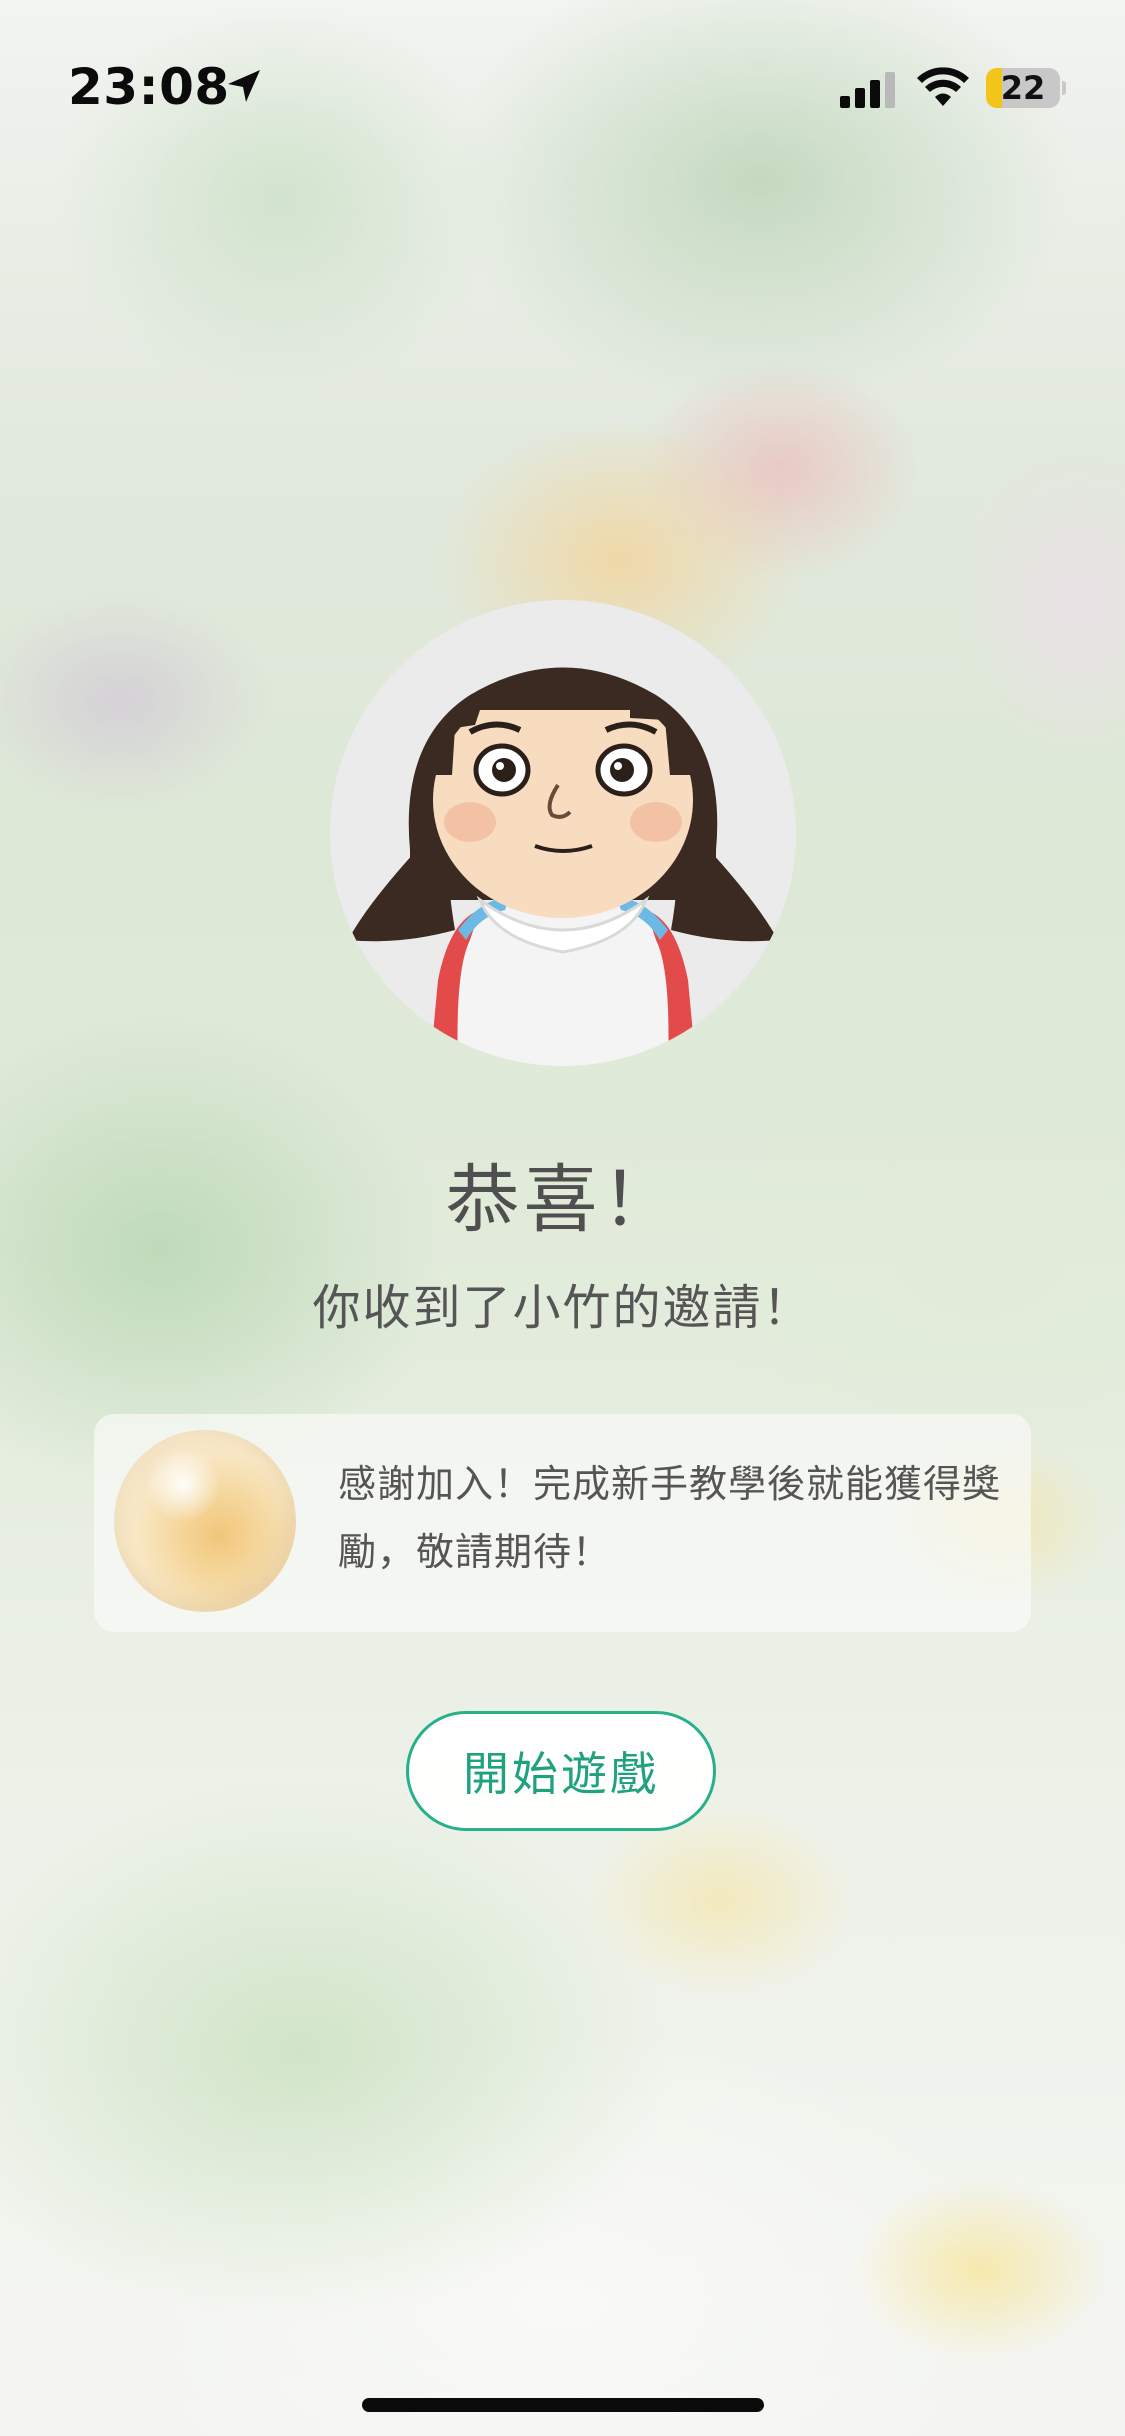 Image resolution: width=1125 pixels, height=2436 pixels. I want to click on reward-orb-icon, so click(205, 1521).